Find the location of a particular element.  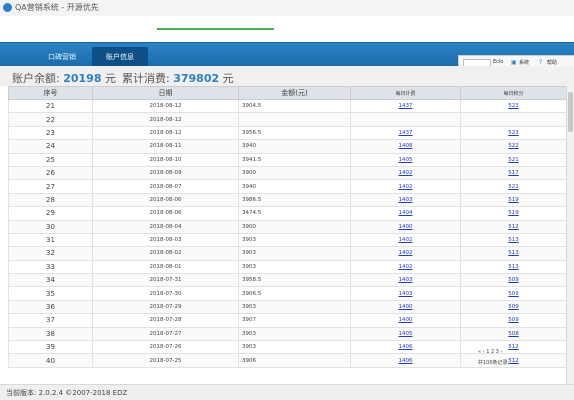

cell-b-link: 508 is located at coordinates (513, 334).